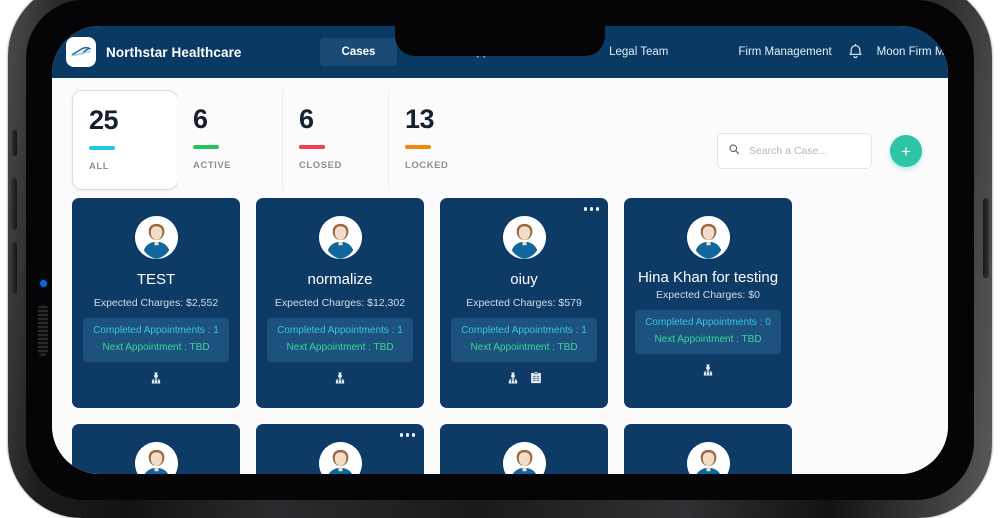 This screenshot has width=1000, height=518. Describe the element at coordinates (14, 204) in the screenshot. I see `volume-up-button` at that location.